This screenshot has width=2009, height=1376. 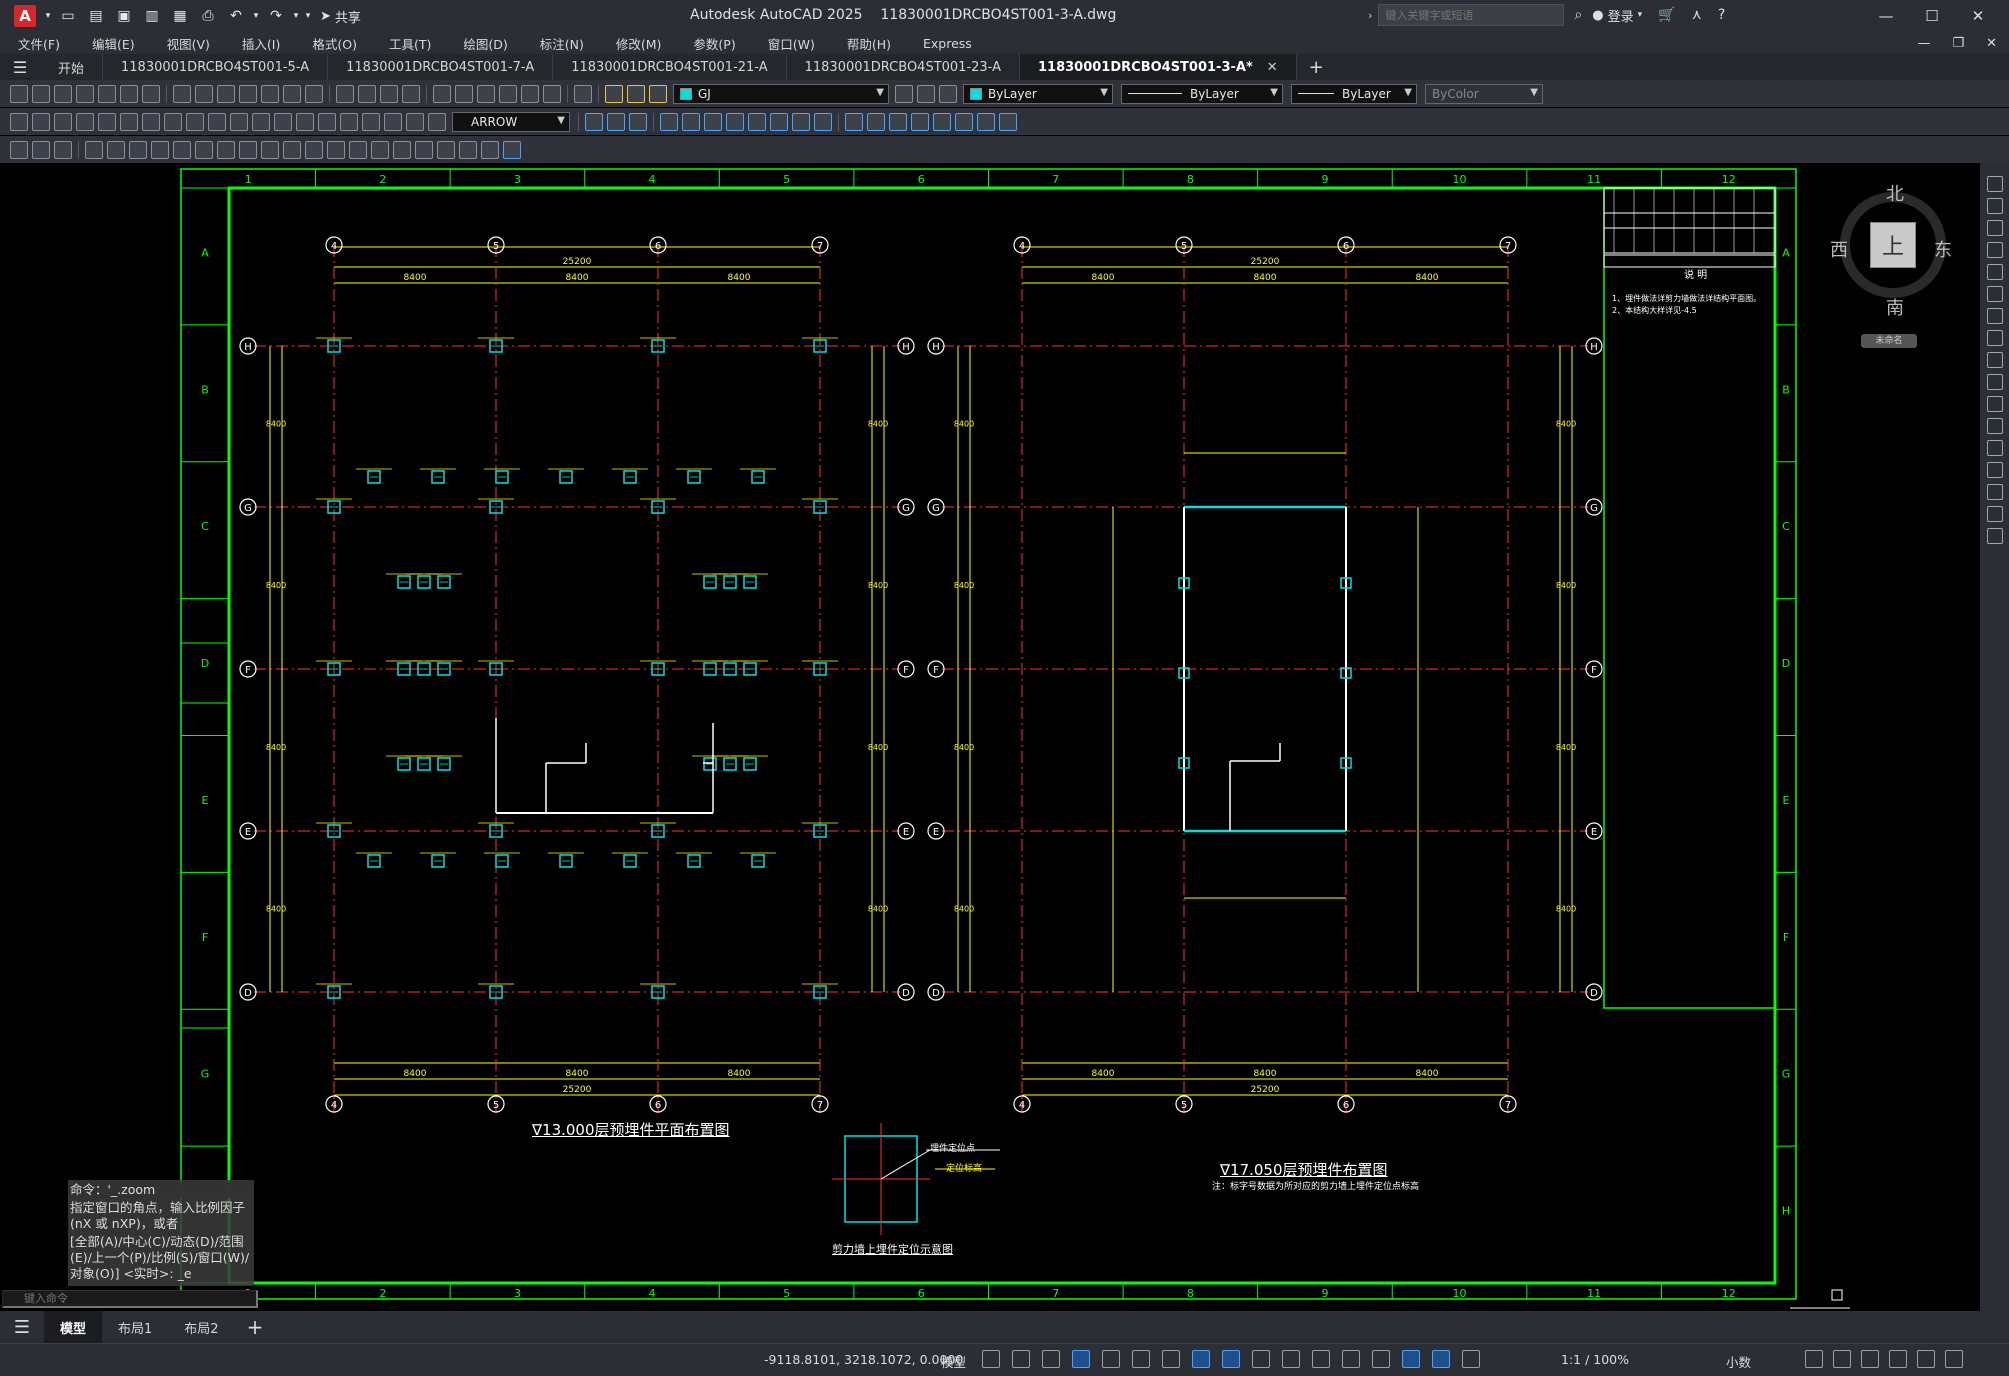 I want to click on table-icon, so click(x=468, y=149).